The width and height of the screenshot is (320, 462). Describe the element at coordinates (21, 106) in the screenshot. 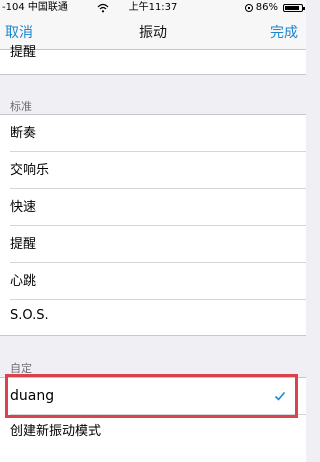

I see `section-header-standard: 标准` at that location.